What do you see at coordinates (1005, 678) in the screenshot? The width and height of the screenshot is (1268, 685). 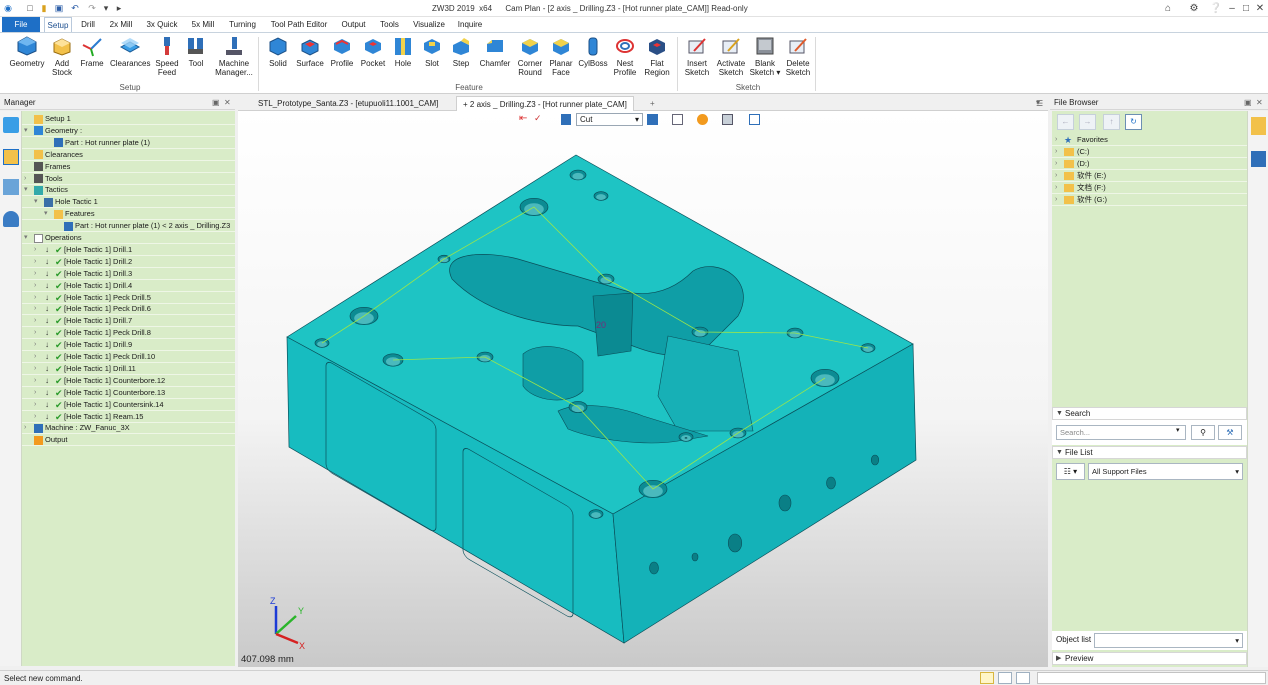 I see `status-toggle-2-icon` at bounding box center [1005, 678].